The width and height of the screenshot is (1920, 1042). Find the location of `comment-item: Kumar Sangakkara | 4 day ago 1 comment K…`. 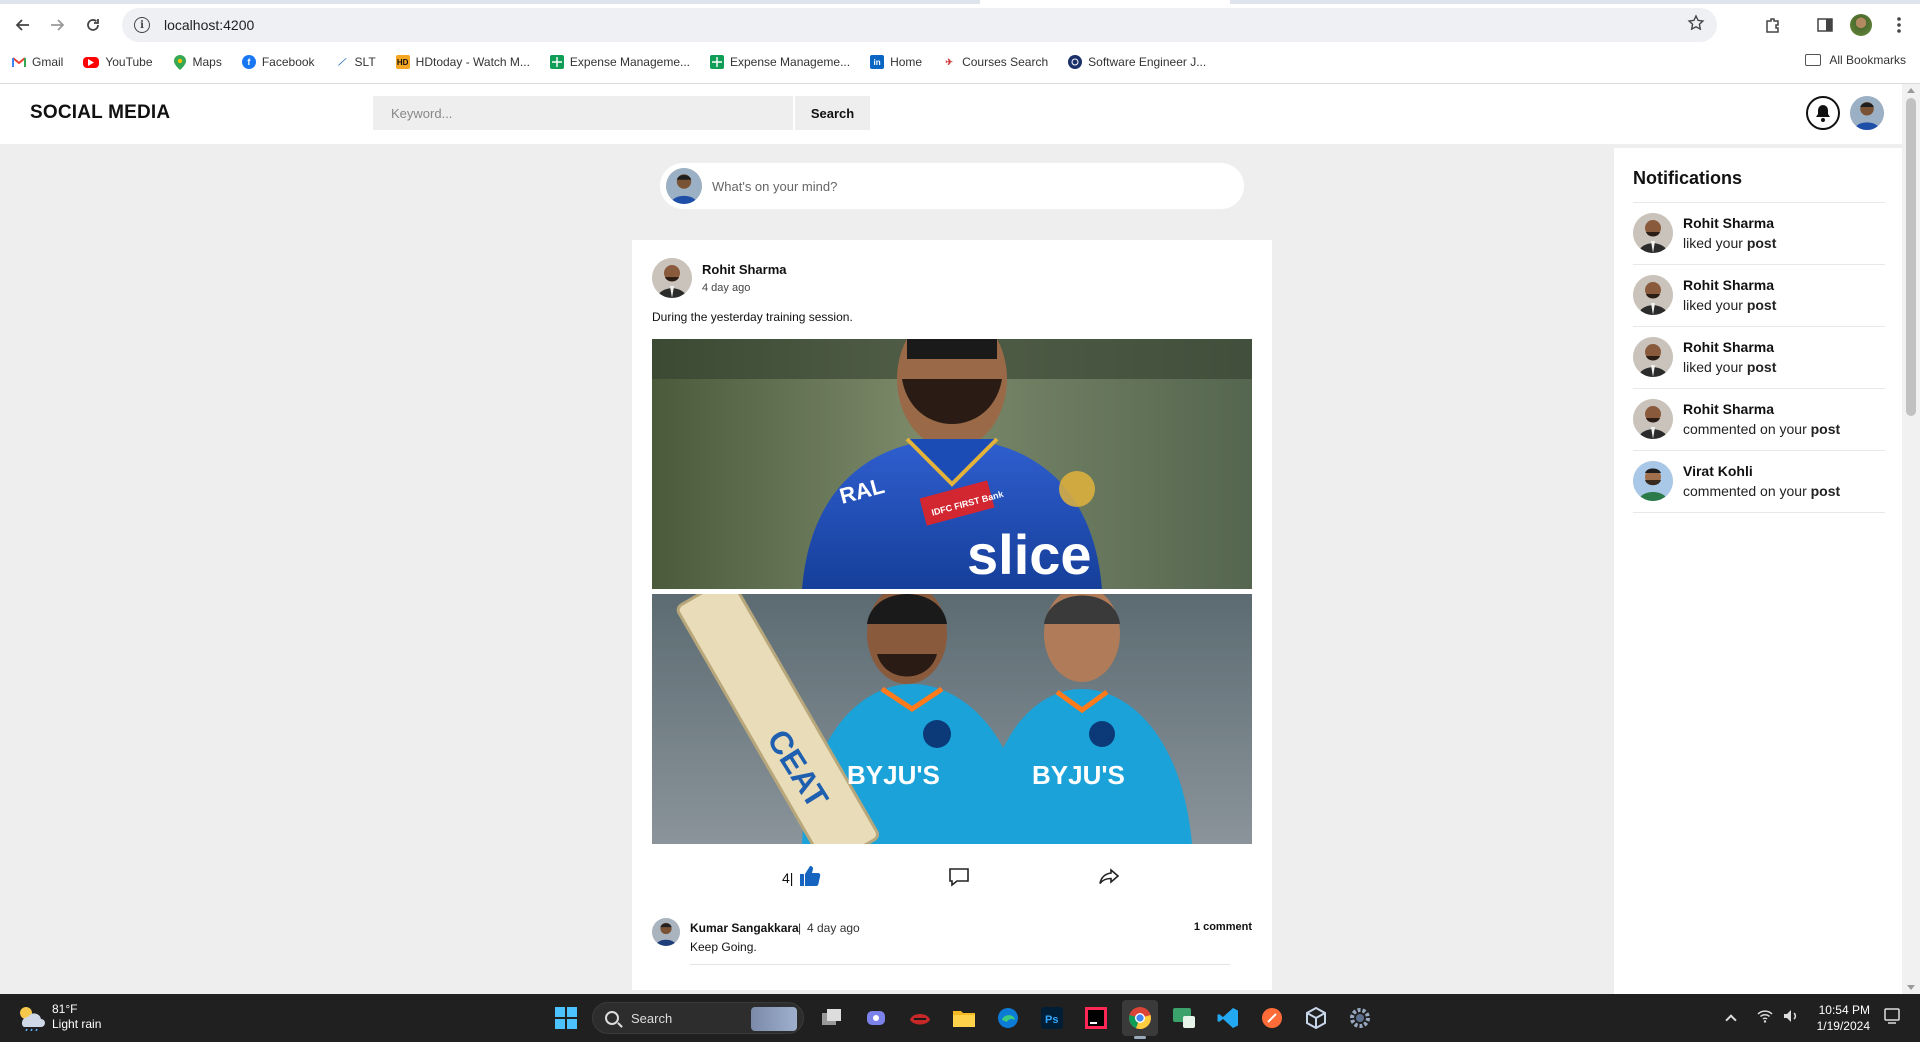

comment-item: Kumar Sangakkara | 4 day ago 1 comment K… is located at coordinates (952, 943).